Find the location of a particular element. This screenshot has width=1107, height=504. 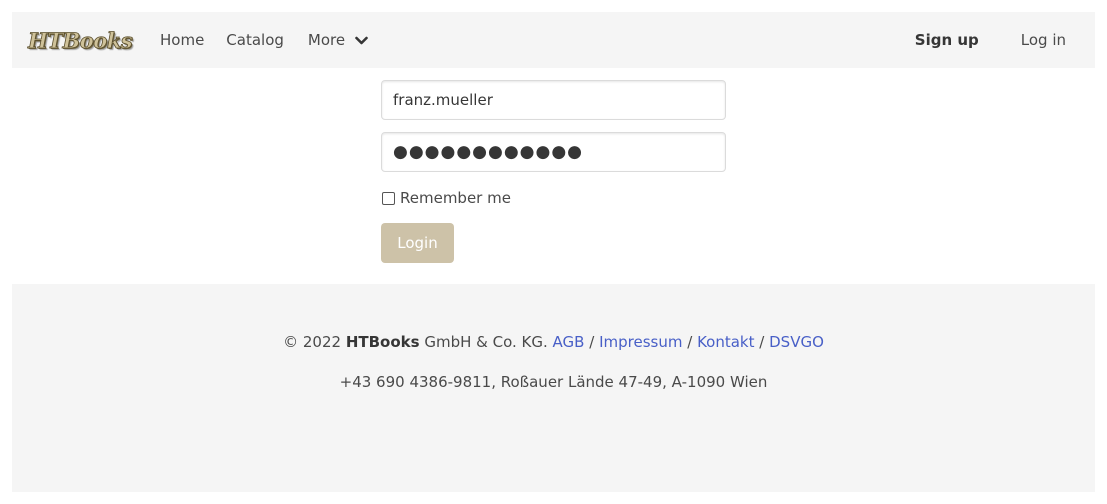

login-form: Remember me Login is located at coordinates (553, 171).